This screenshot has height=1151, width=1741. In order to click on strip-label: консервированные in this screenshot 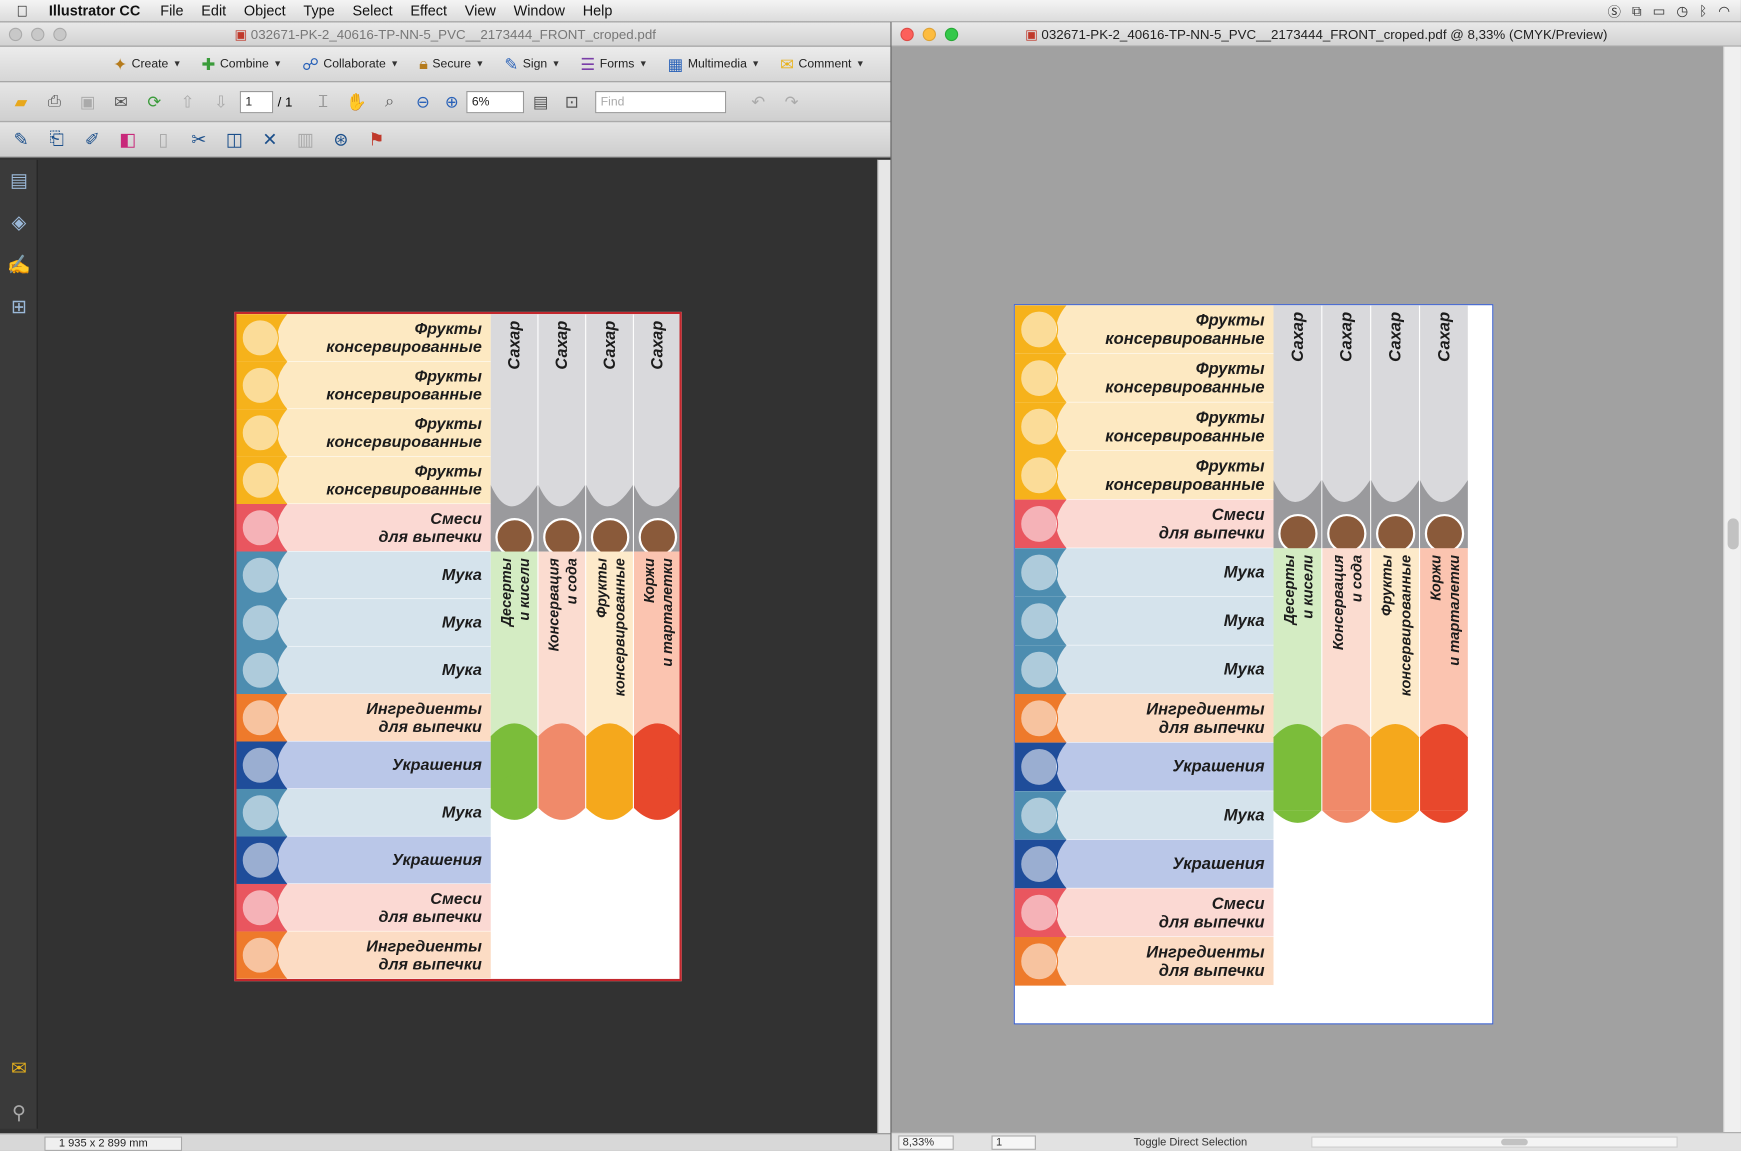, I will do `click(1406, 625)`.